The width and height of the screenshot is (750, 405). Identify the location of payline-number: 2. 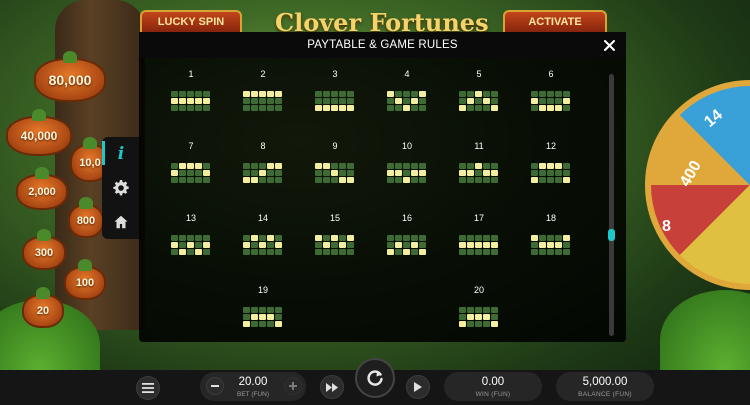
(263, 74).